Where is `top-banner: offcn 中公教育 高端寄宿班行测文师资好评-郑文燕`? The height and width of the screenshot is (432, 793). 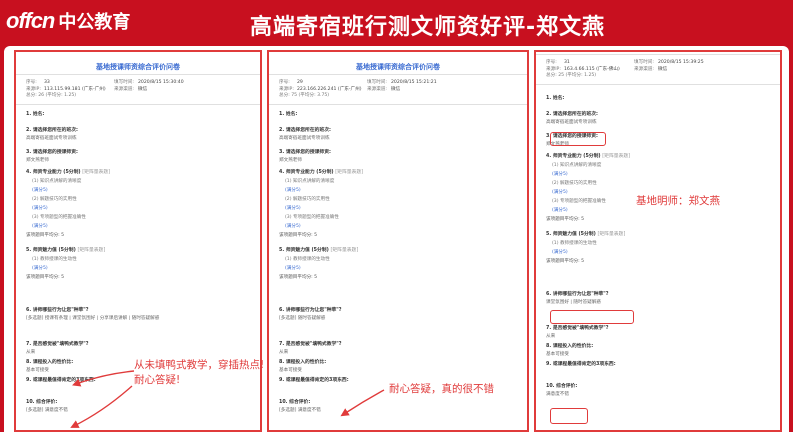 top-banner: offcn 中公教育 高端寄宿班行测文师资好评-郑文燕 is located at coordinates (396, 23).